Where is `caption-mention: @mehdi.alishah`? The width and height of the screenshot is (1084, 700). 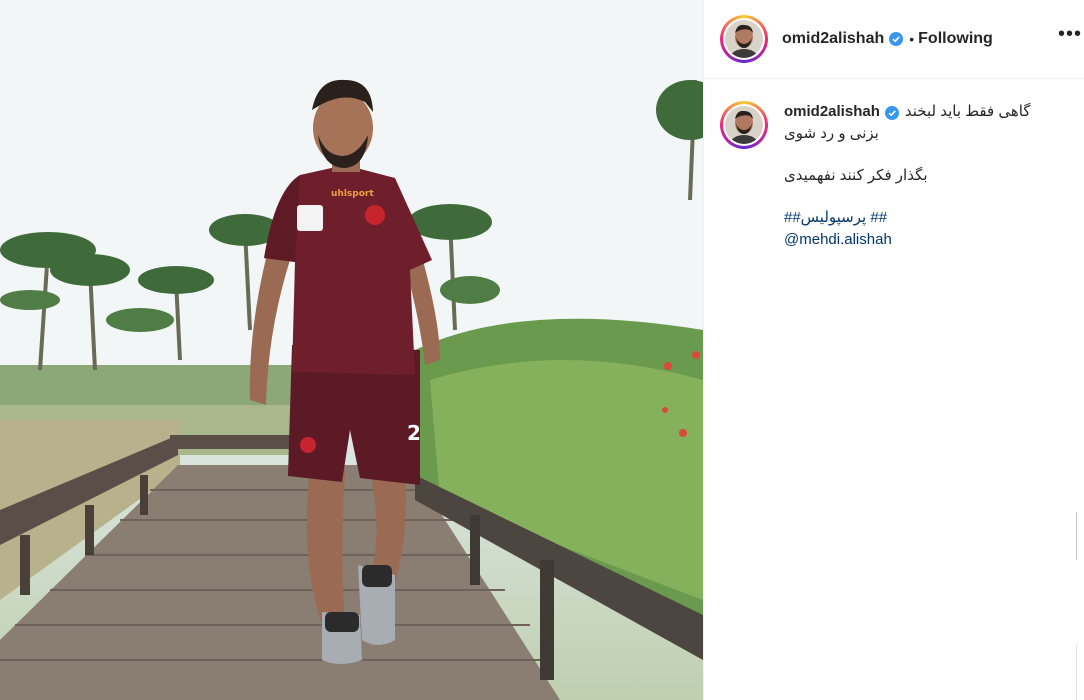
caption-mention: @mehdi.alishah is located at coordinates (928, 240).